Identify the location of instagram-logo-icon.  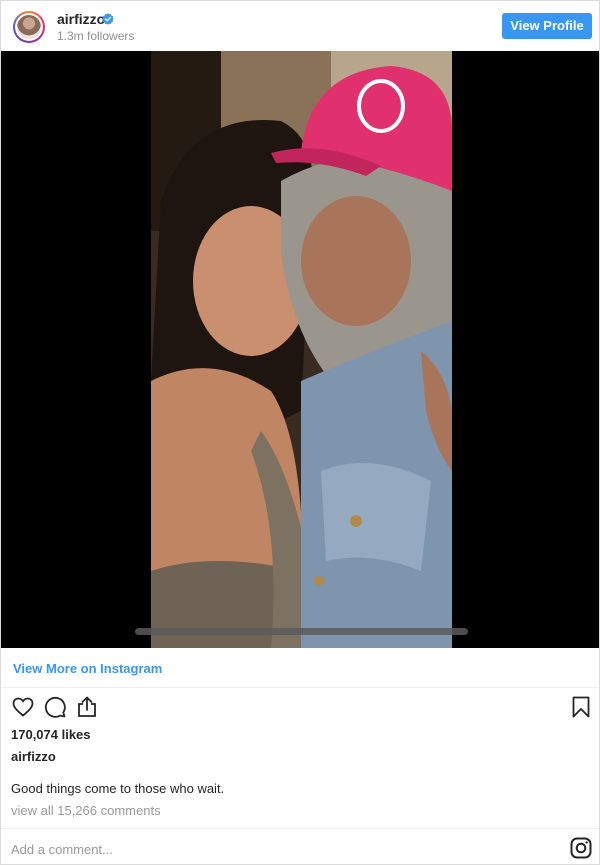
(581, 848).